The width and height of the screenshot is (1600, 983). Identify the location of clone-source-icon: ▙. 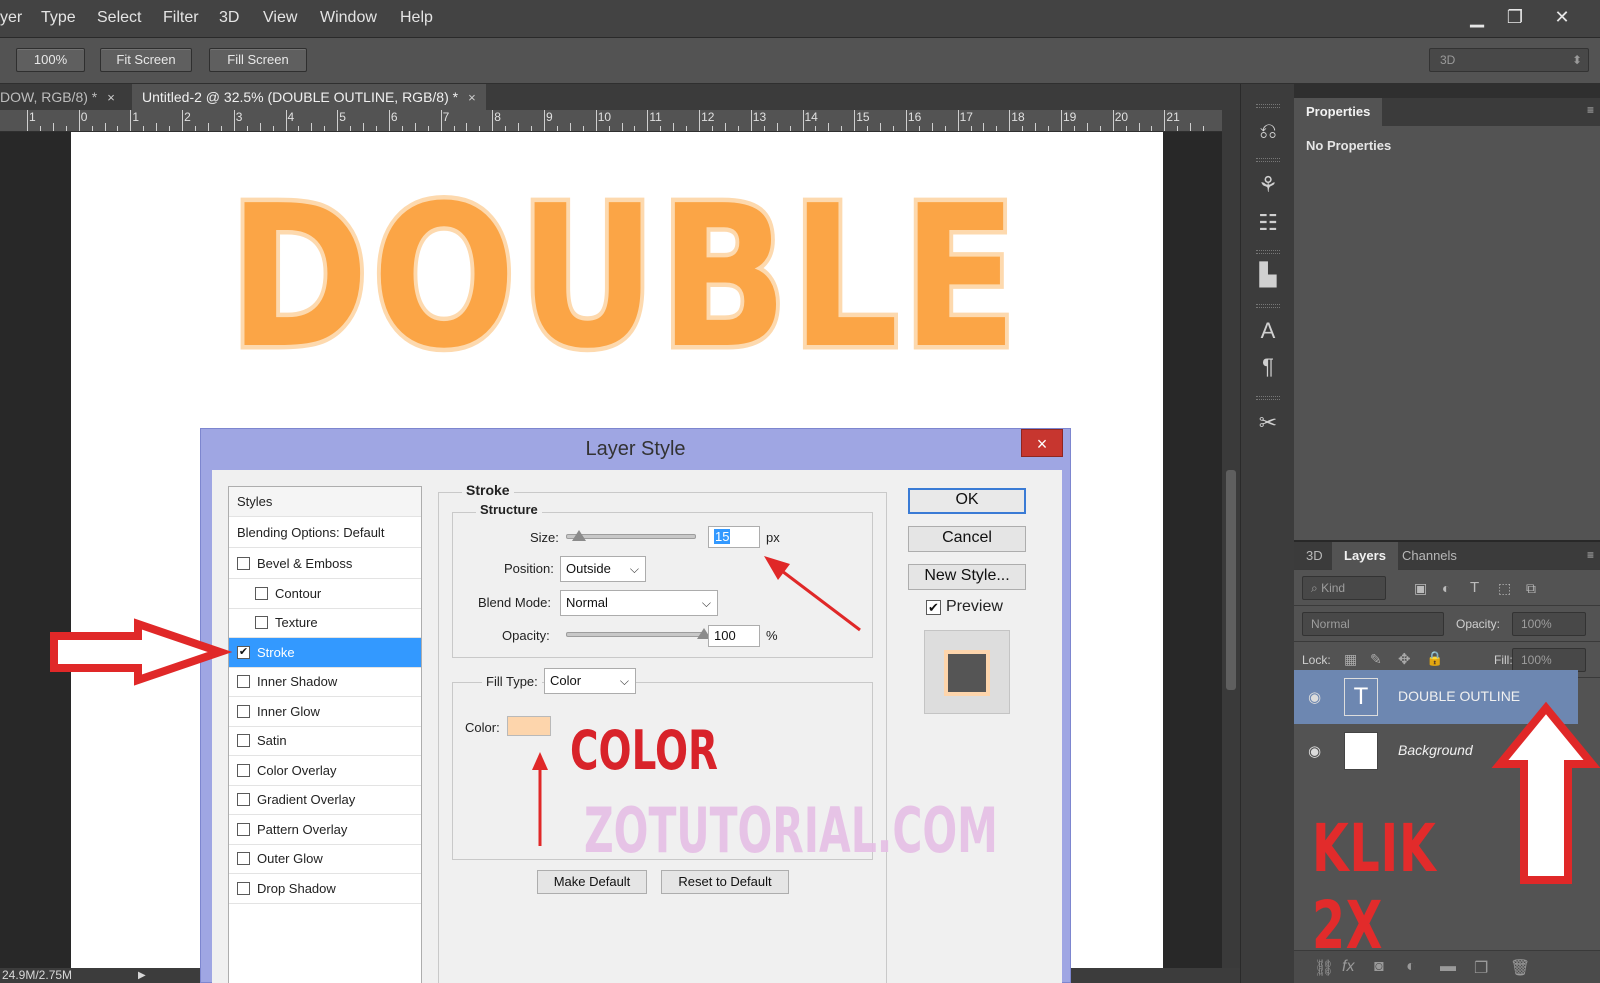
(1268, 275).